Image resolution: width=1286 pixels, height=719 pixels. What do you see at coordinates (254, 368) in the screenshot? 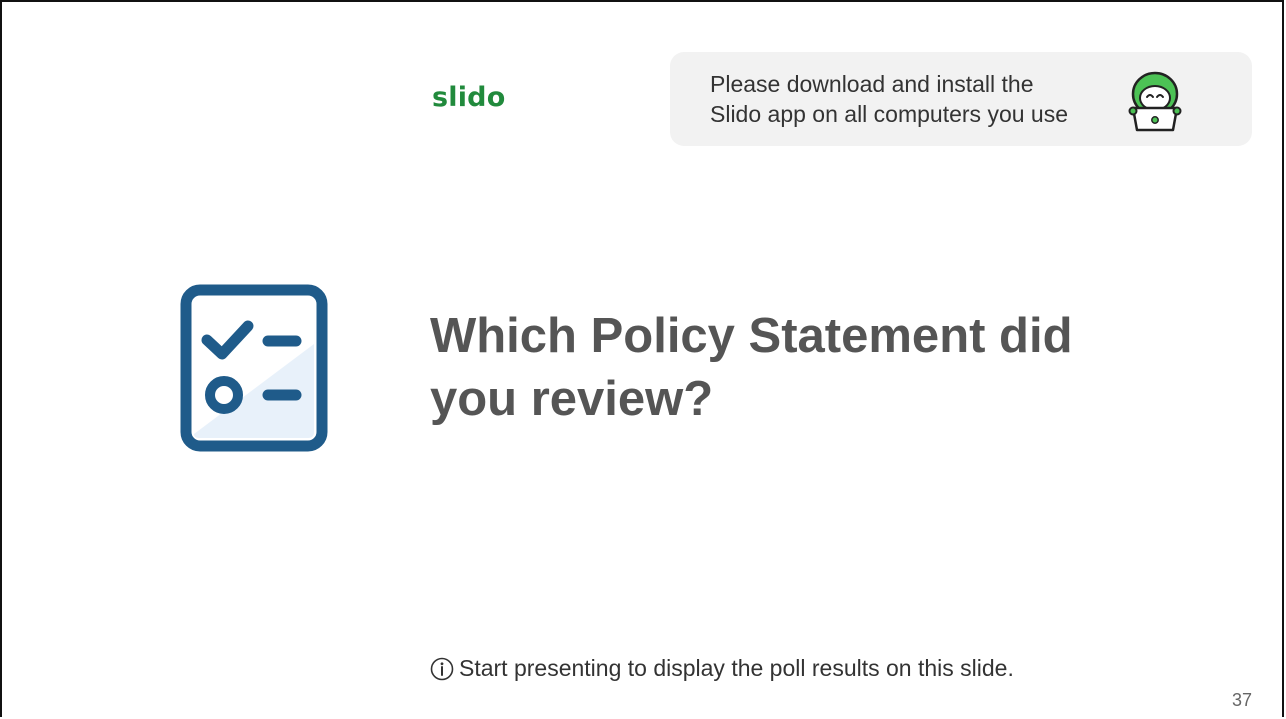
I see `poll-checklist-icon` at bounding box center [254, 368].